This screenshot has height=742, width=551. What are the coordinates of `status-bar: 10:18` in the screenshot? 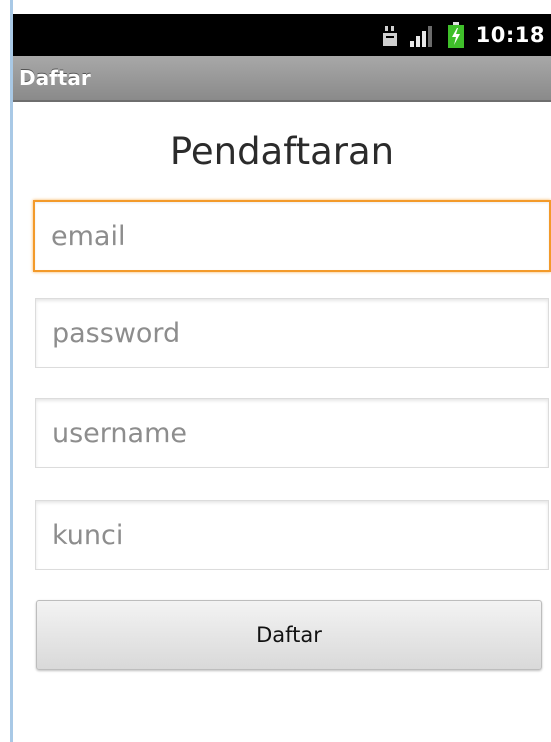 It's located at (282, 35).